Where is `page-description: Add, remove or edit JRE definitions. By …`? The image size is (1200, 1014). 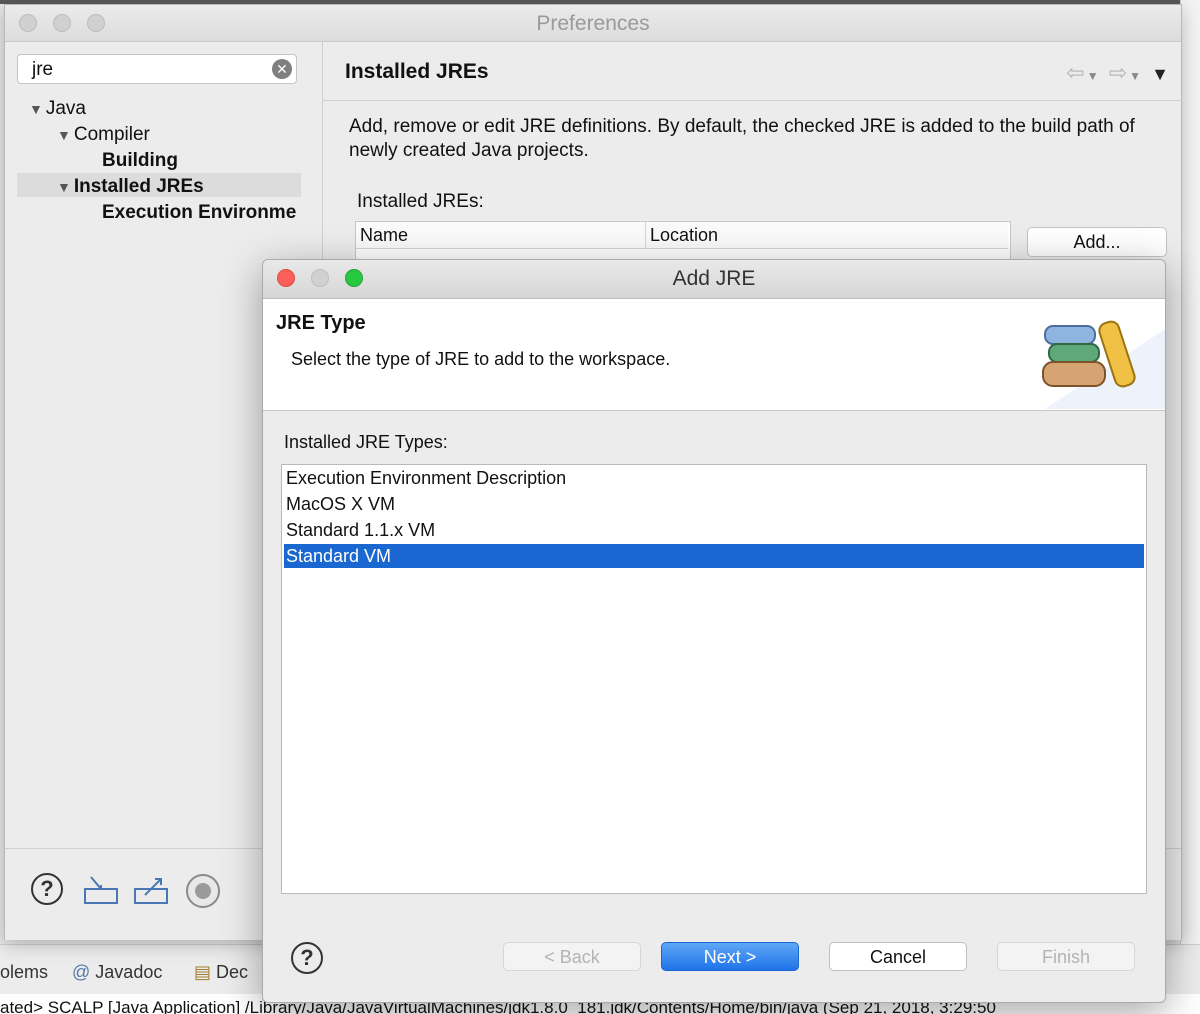 page-description: Add, remove or edit JRE definitions. By … is located at coordinates (742, 138).